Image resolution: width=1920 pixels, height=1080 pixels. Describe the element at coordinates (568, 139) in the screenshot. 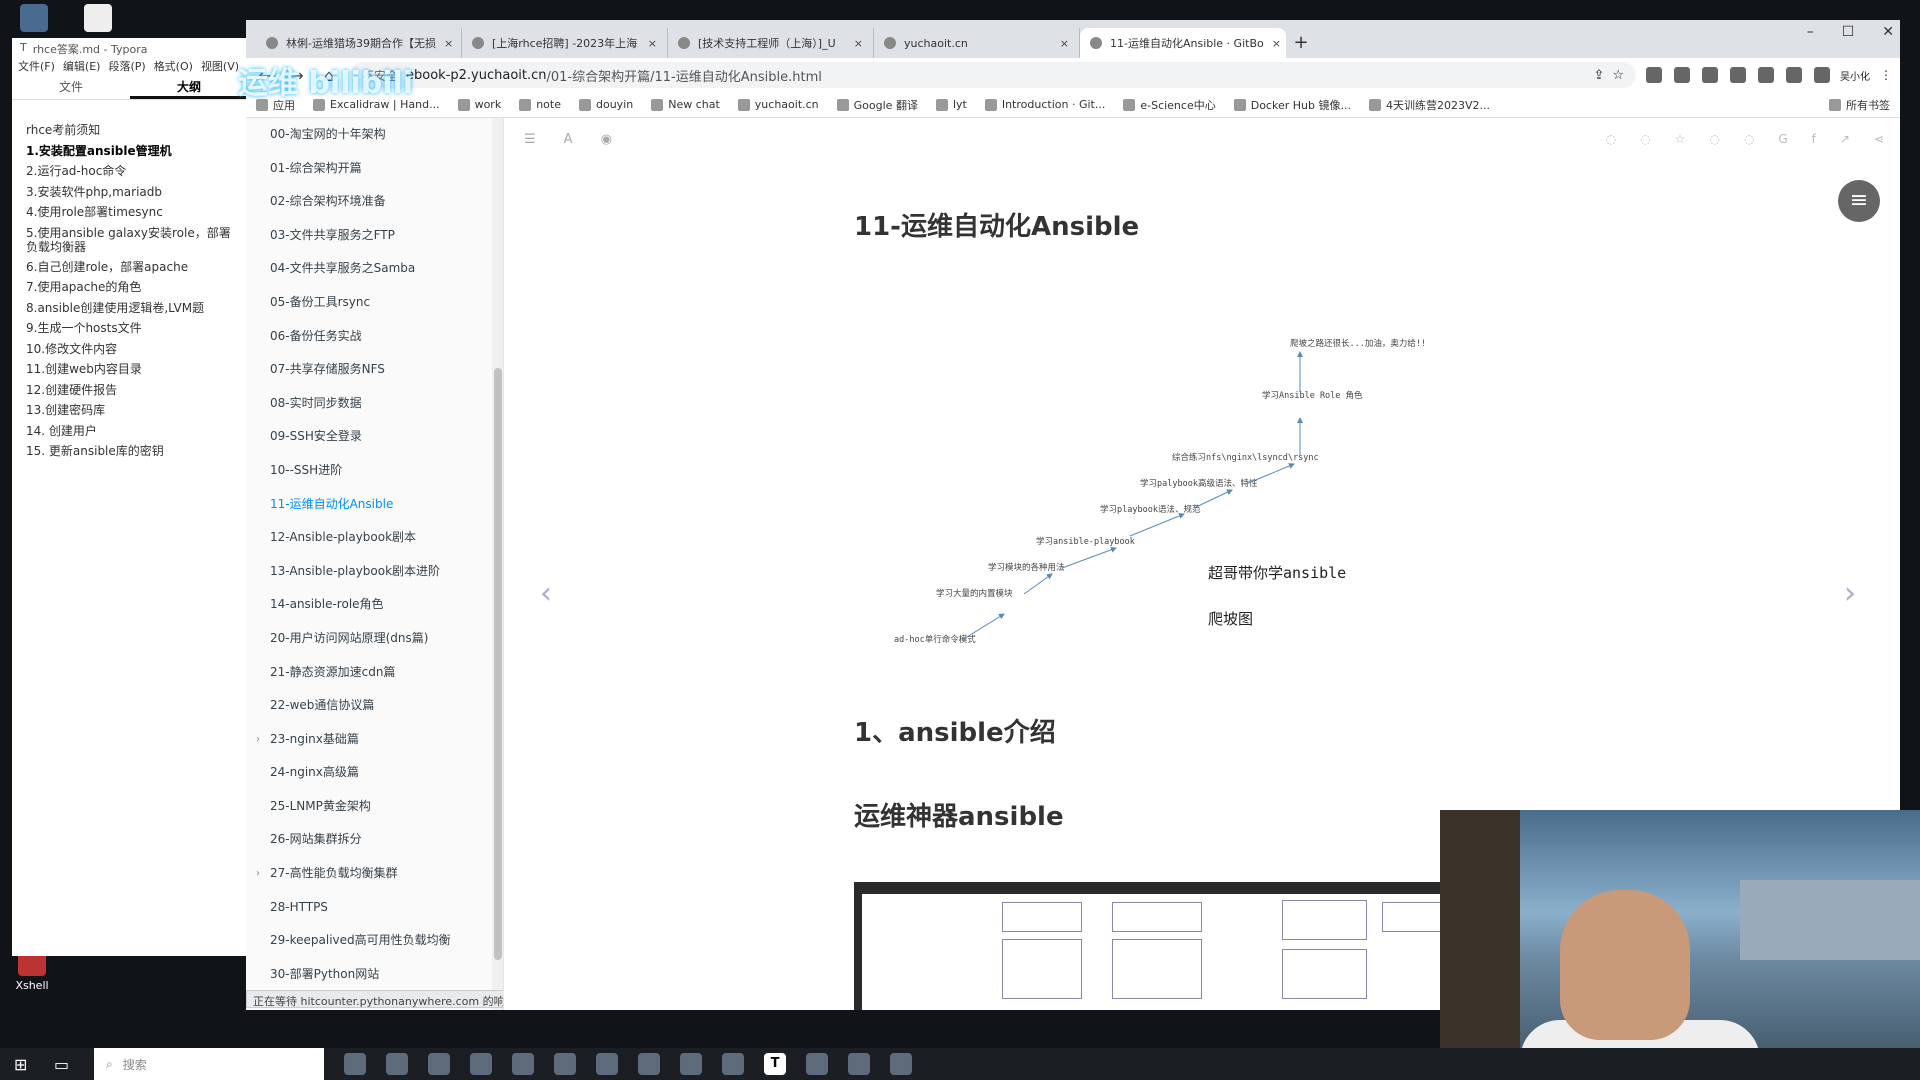

I see `font-settings-icon: A` at that location.